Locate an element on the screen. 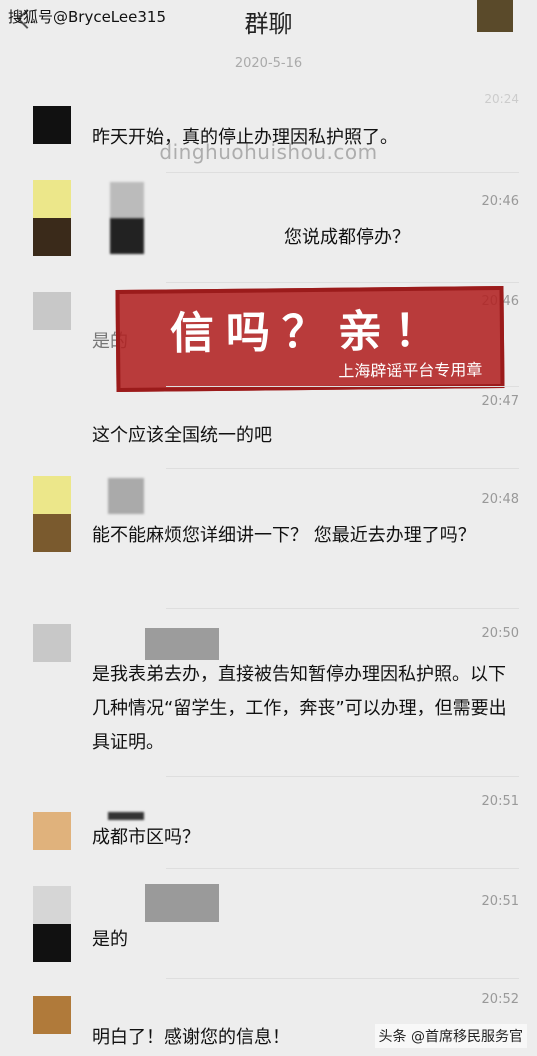 The width and height of the screenshot is (537, 1056). message-text: 这个应该全国统一的吧 is located at coordinates (182, 435).